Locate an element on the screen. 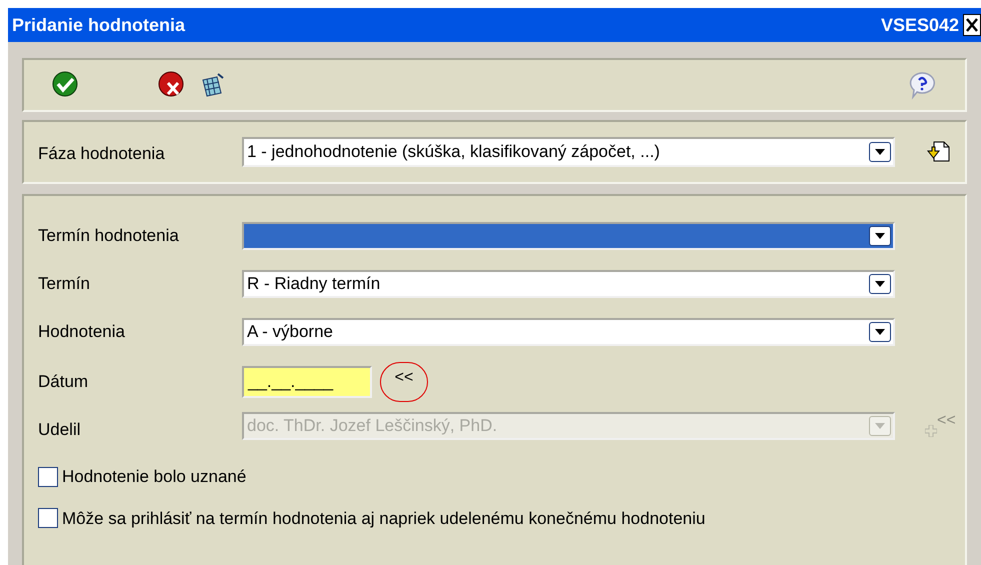  select-field: R - Riadny termín is located at coordinates (568, 284).